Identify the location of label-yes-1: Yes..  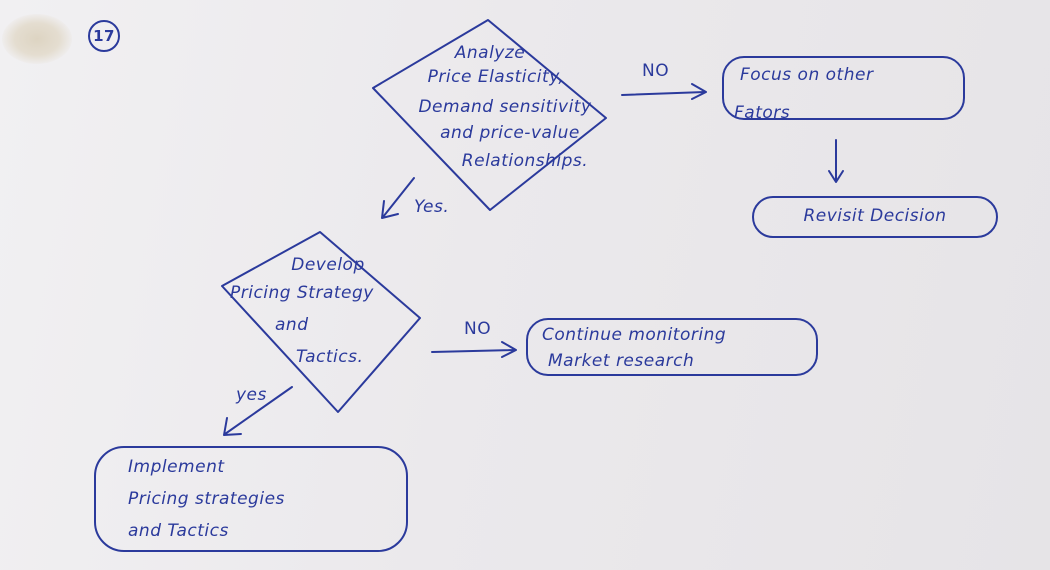
(432, 207).